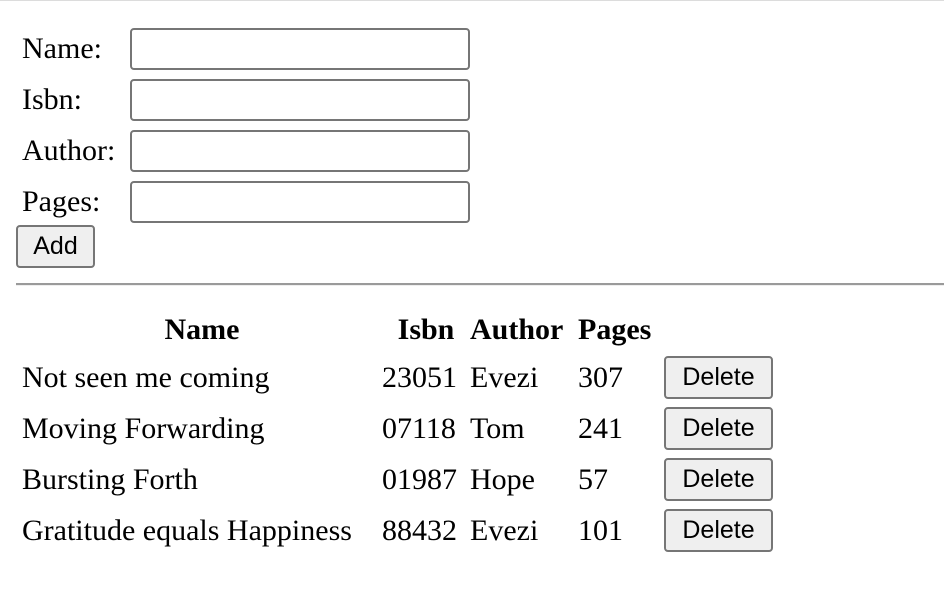 The image size is (944, 596). What do you see at coordinates (497, 428) in the screenshot?
I see `book-author: Tom` at bounding box center [497, 428].